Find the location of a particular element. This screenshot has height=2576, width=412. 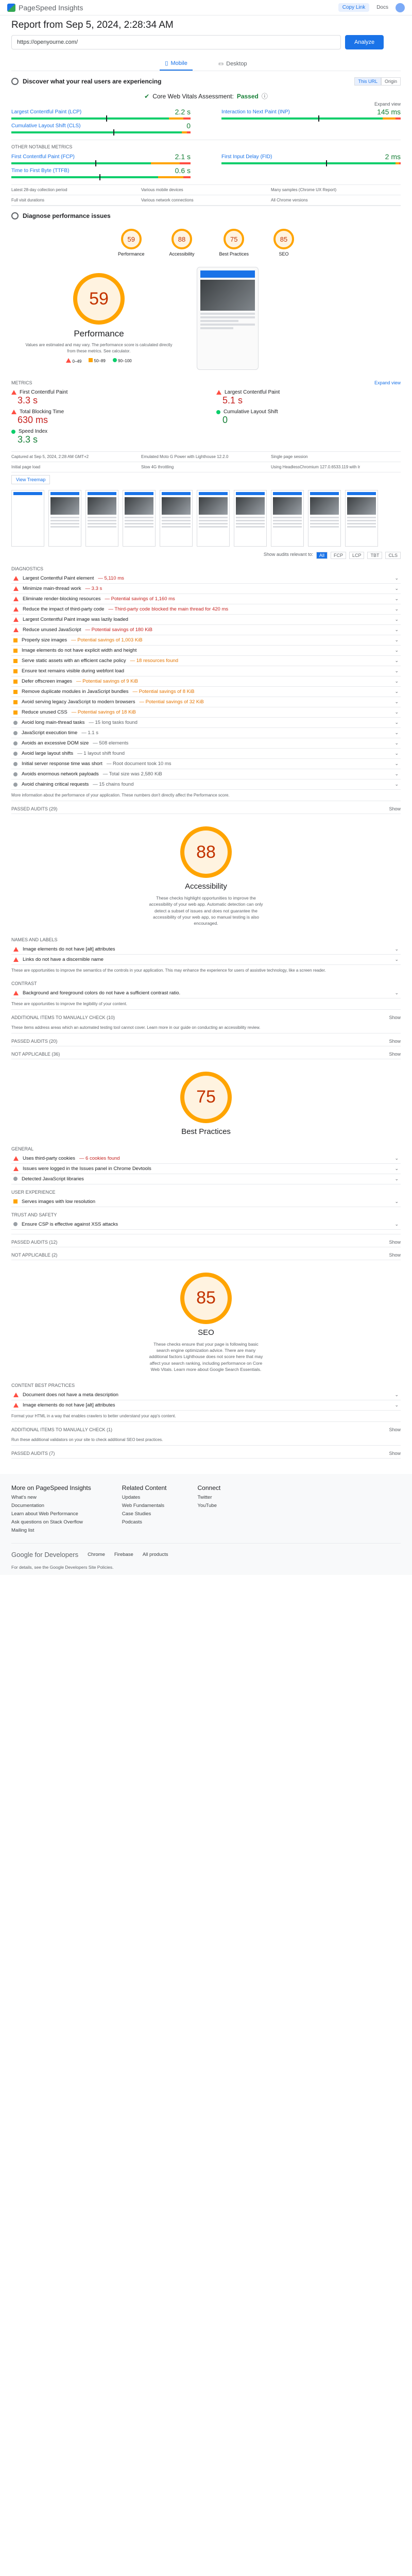

docs-link: Docs is located at coordinates (382, 8).